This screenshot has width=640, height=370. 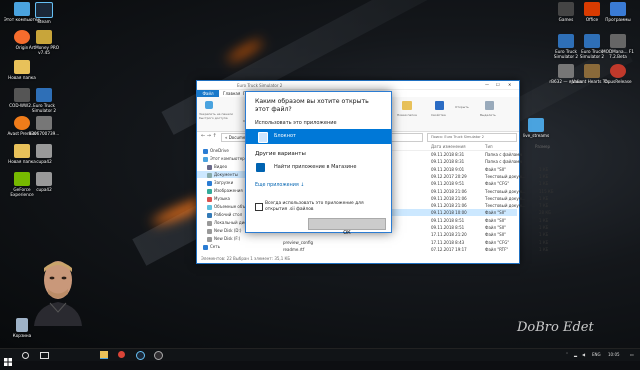 What do you see at coordinates (294, 249) in the screenshot?
I see `file-name: readme.rtf` at bounding box center [294, 249].